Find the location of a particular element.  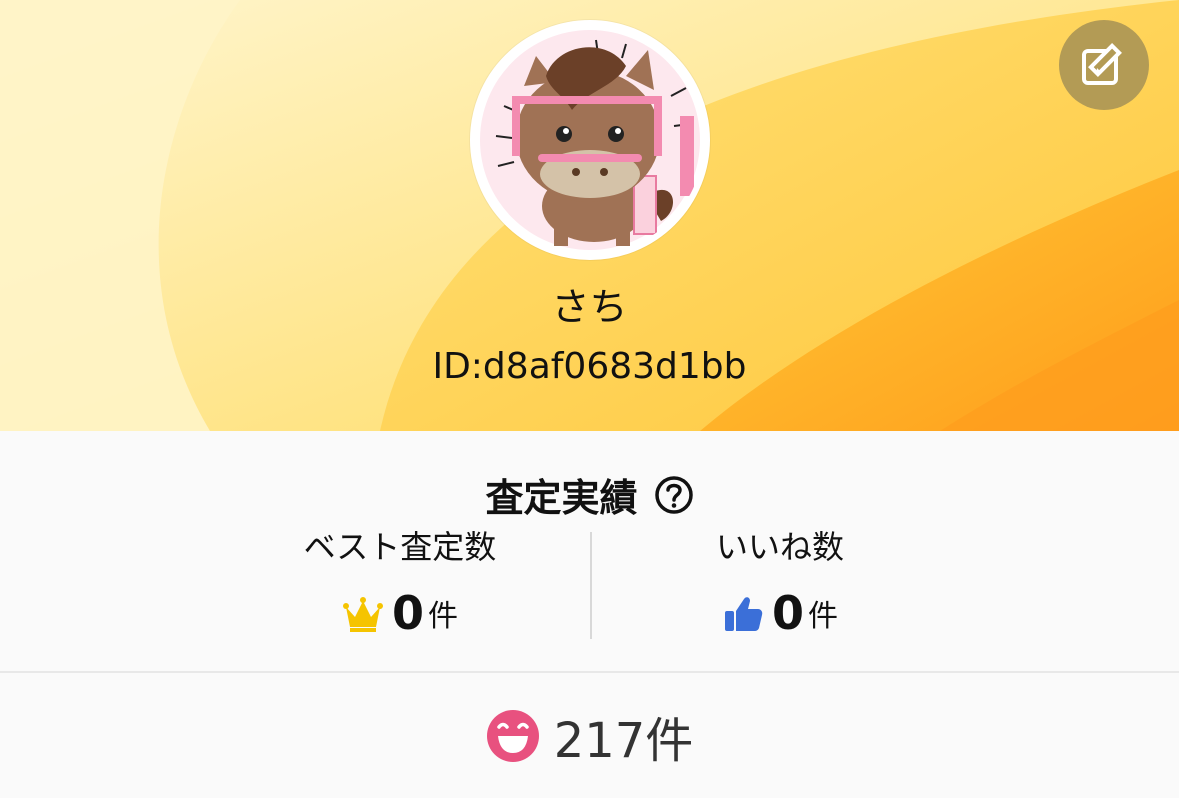

likes-value-row: 0 件 is located at coordinates (780, 613).